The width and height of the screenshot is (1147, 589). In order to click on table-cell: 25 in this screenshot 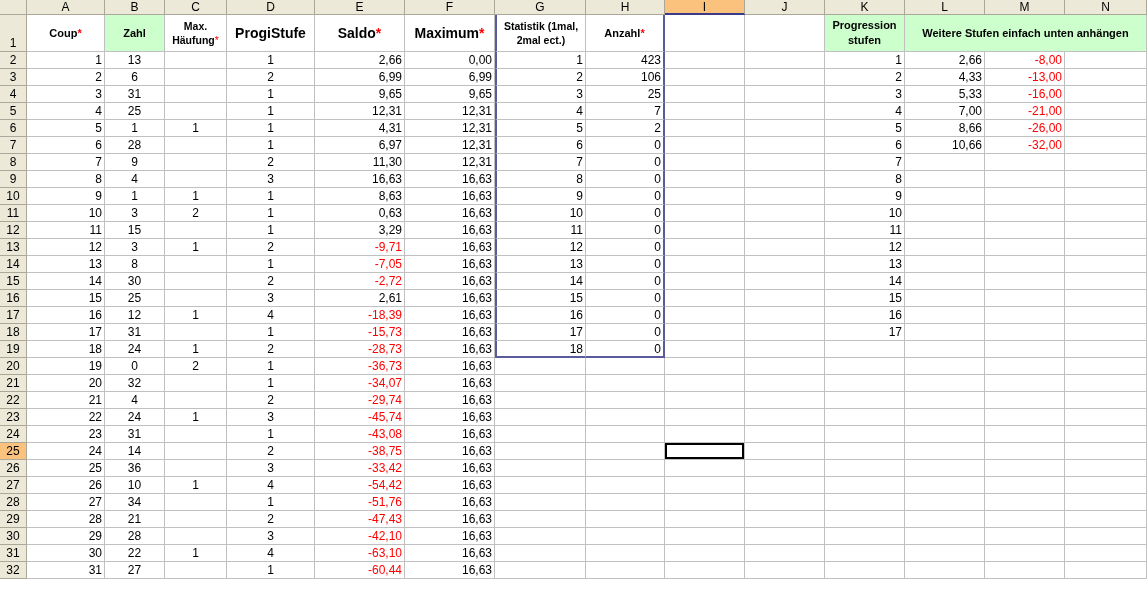, I will do `click(135, 111)`.